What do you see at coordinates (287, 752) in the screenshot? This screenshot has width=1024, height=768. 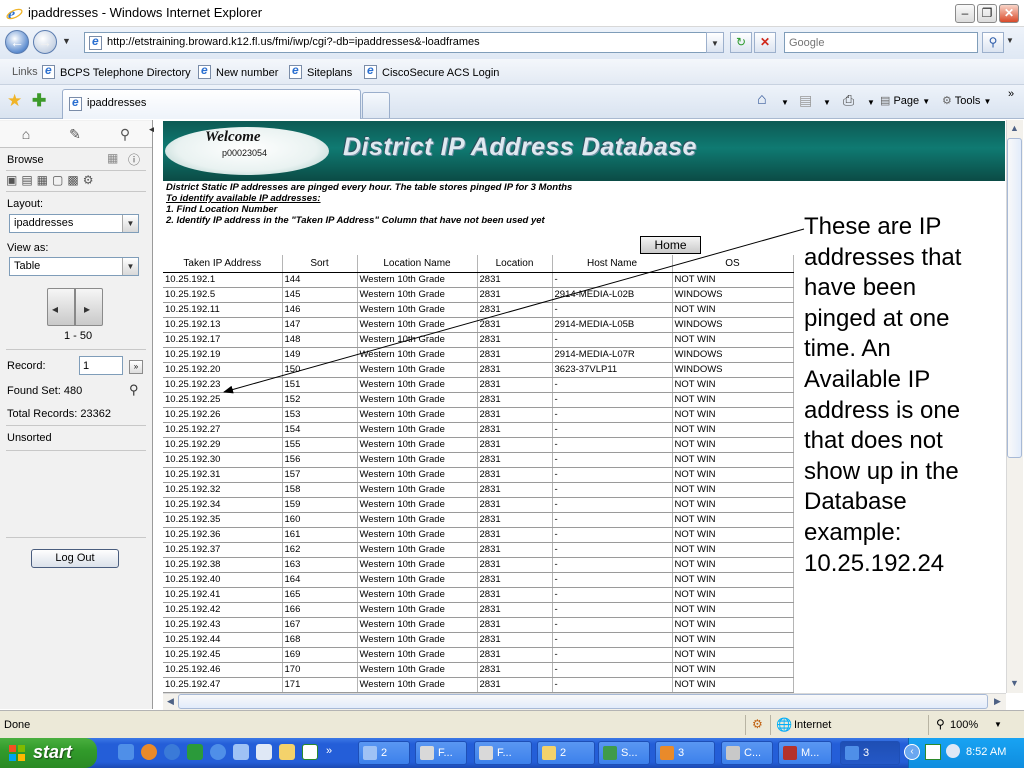 I see `folder-icon` at bounding box center [287, 752].